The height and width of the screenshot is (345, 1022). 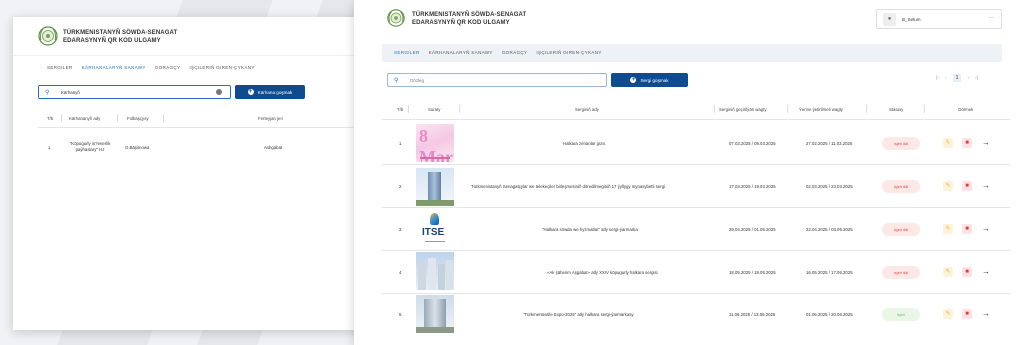 What do you see at coordinates (829, 314) in the screenshot?
I see `cell-due: 01.06.2025 / 20.06.2025` at bounding box center [829, 314].